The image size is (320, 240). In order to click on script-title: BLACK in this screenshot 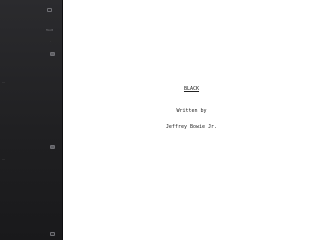, I will do `click(191, 89)`.